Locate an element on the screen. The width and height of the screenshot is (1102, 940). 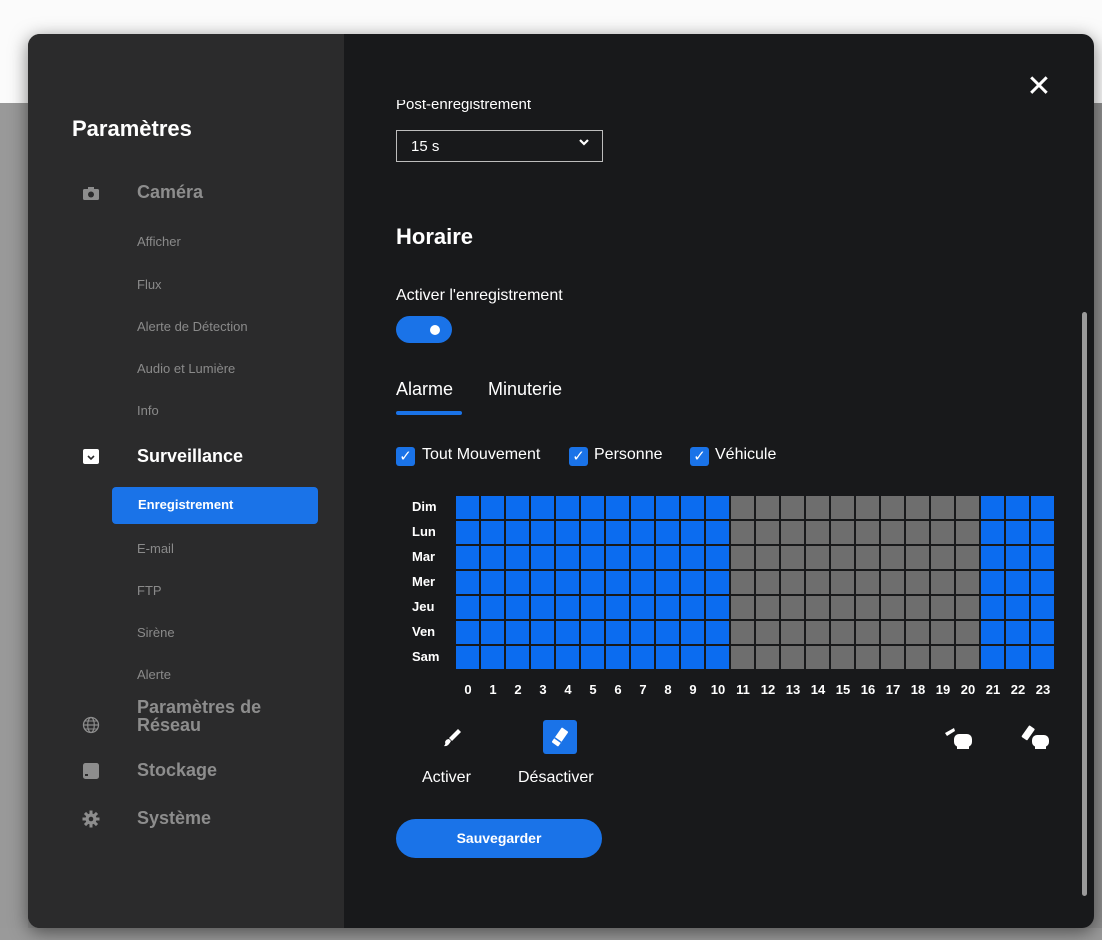
sidebar-item-email: E-mail is located at coordinates (155, 548).